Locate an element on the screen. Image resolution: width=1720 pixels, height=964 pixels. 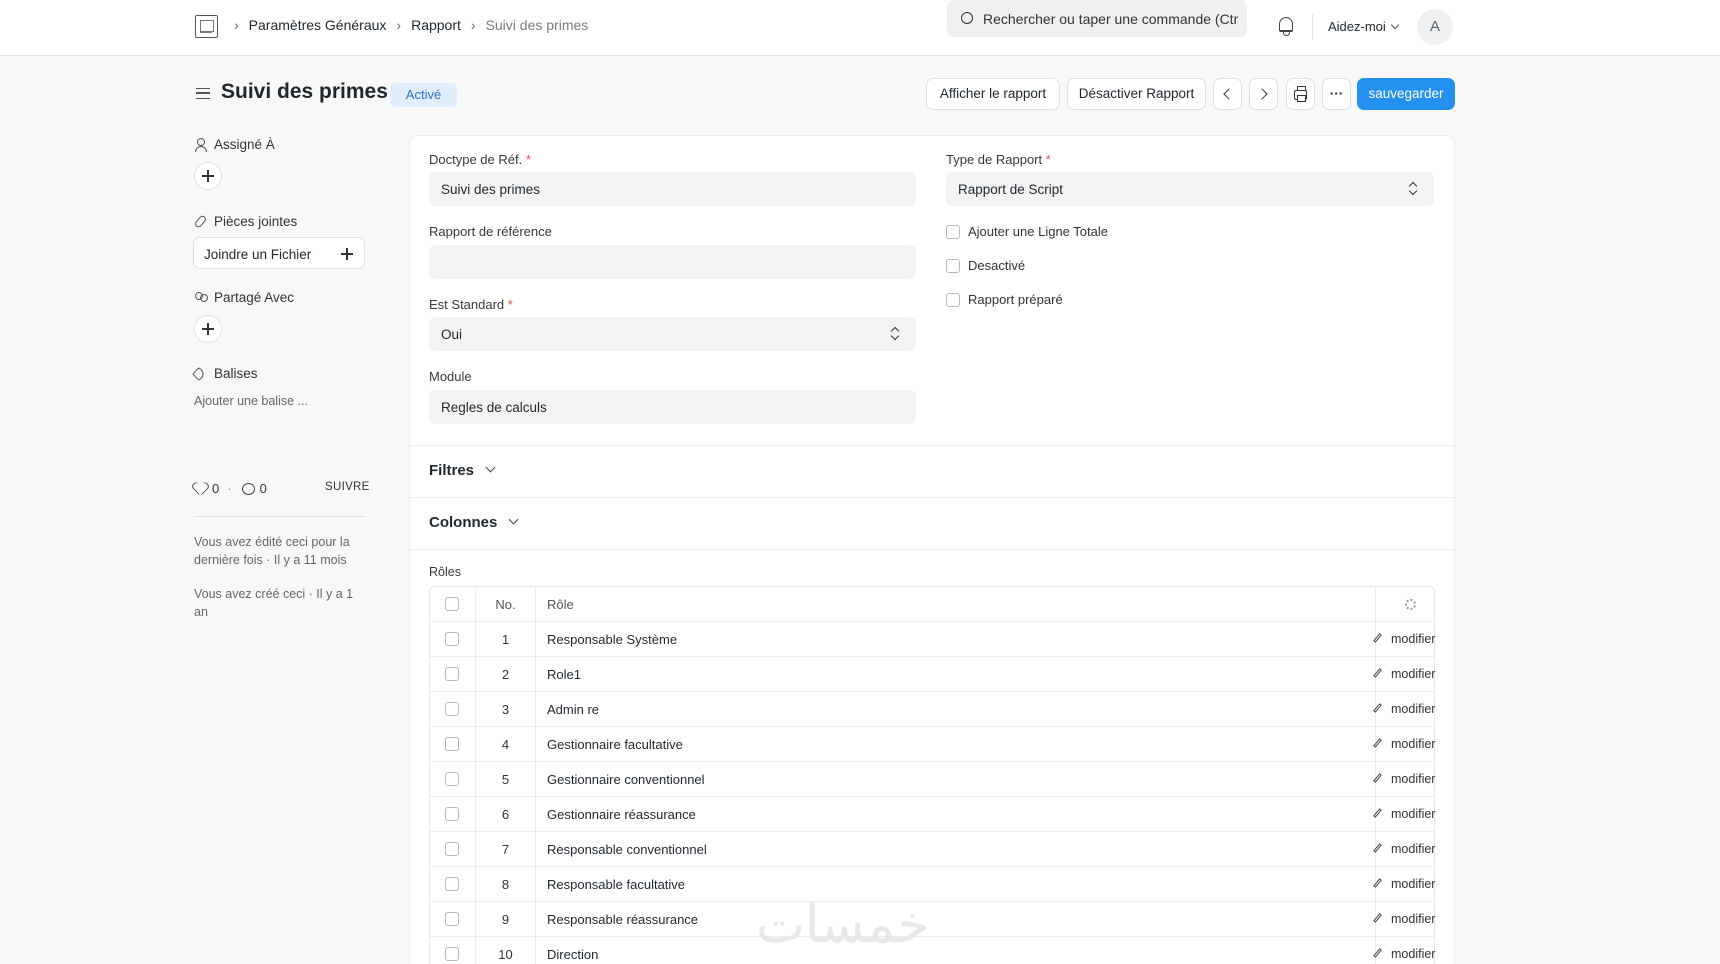
ref-doctype-input: Suivi des primes is located at coordinates (672, 189).